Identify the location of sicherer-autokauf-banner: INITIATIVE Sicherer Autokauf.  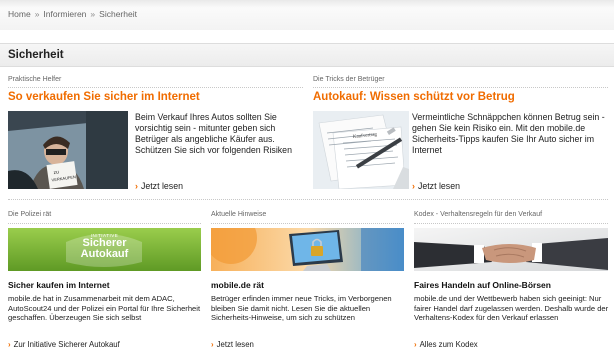
(104, 249).